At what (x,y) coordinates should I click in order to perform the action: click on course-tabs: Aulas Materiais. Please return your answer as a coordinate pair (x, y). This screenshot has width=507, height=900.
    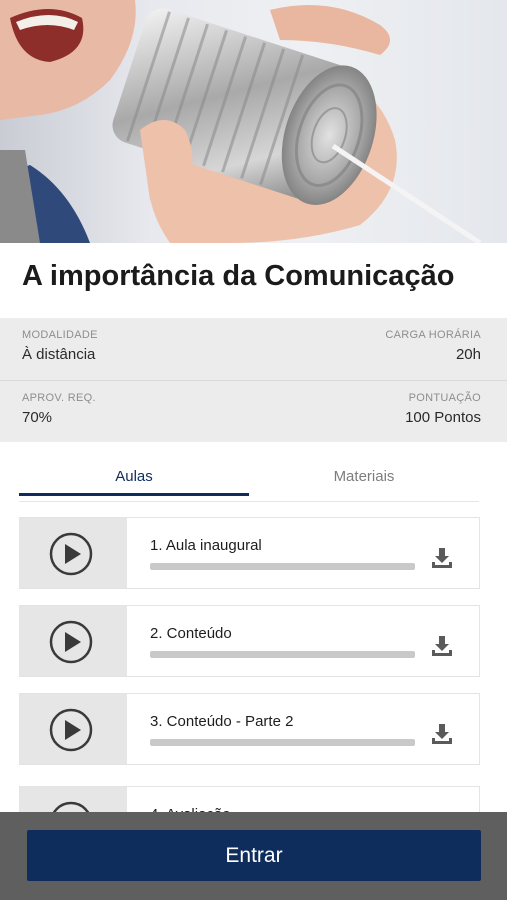
    Looking at the image, I should click on (249, 479).